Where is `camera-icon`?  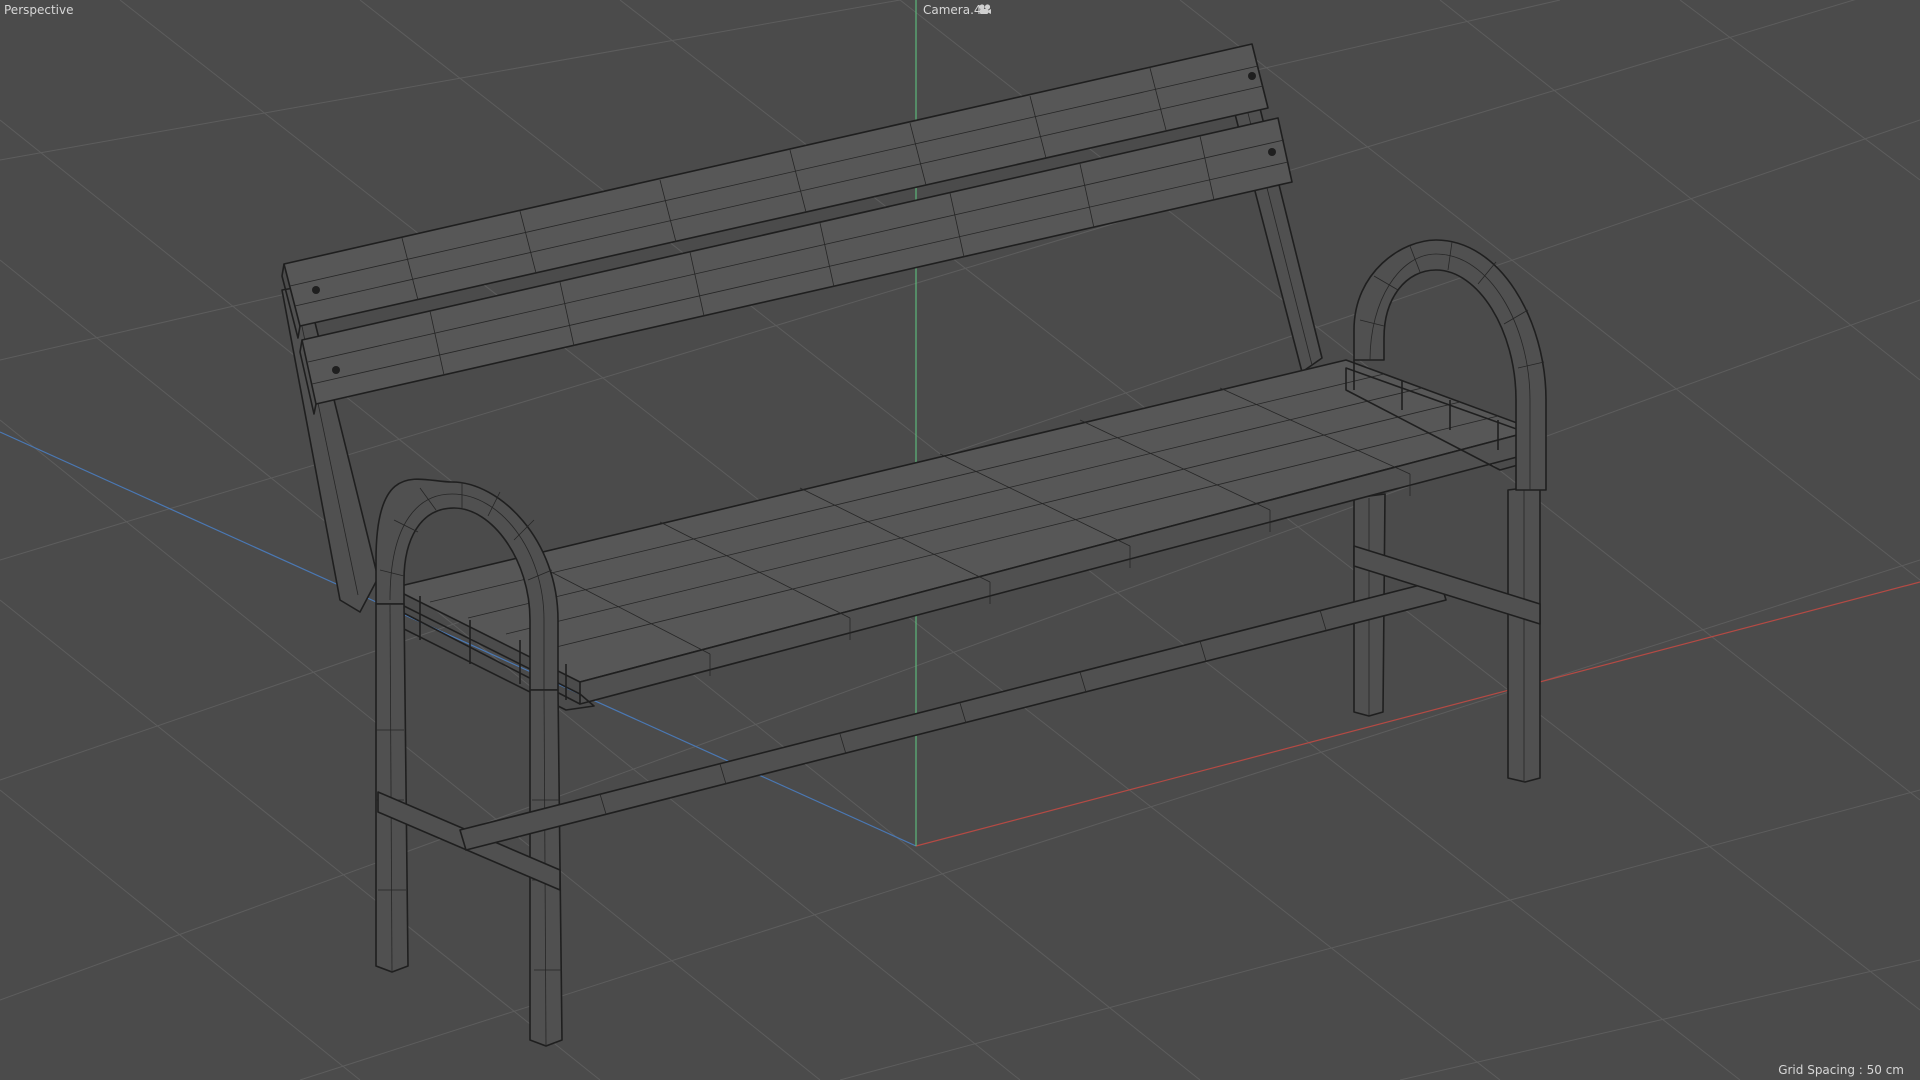 camera-icon is located at coordinates (985, 9).